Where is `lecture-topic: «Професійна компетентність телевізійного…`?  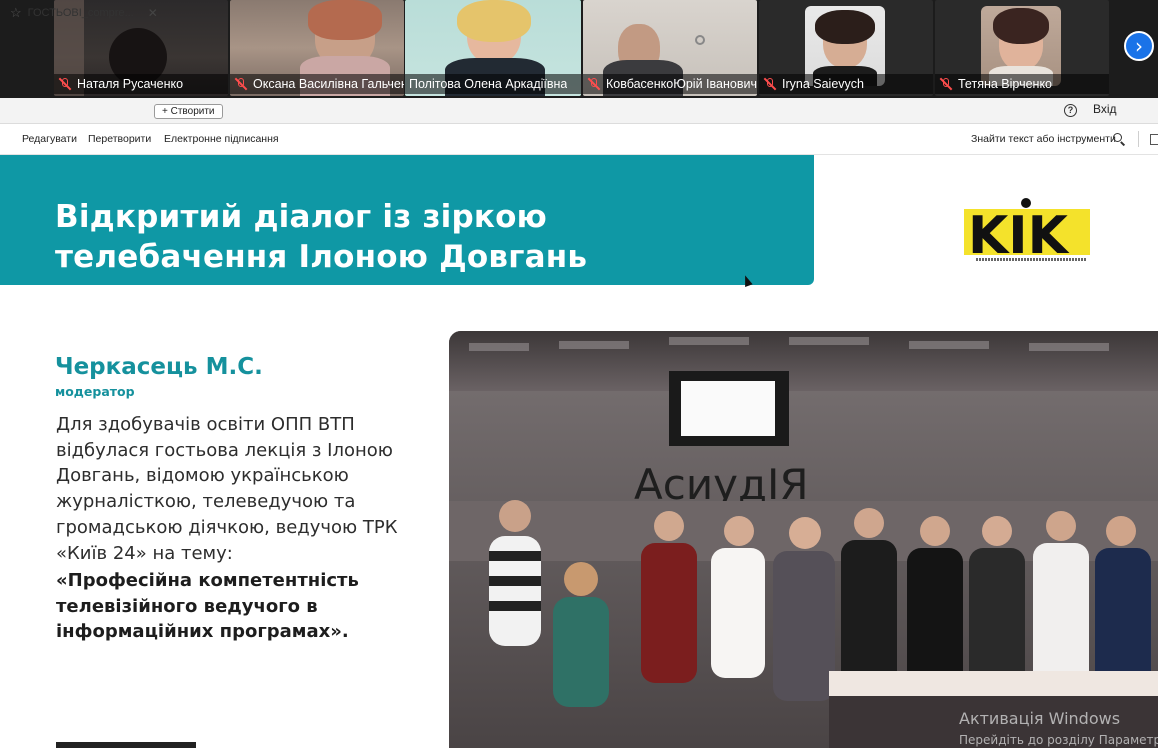 lecture-topic: «Професійна компетентність телевізійного… is located at coordinates (207, 606).